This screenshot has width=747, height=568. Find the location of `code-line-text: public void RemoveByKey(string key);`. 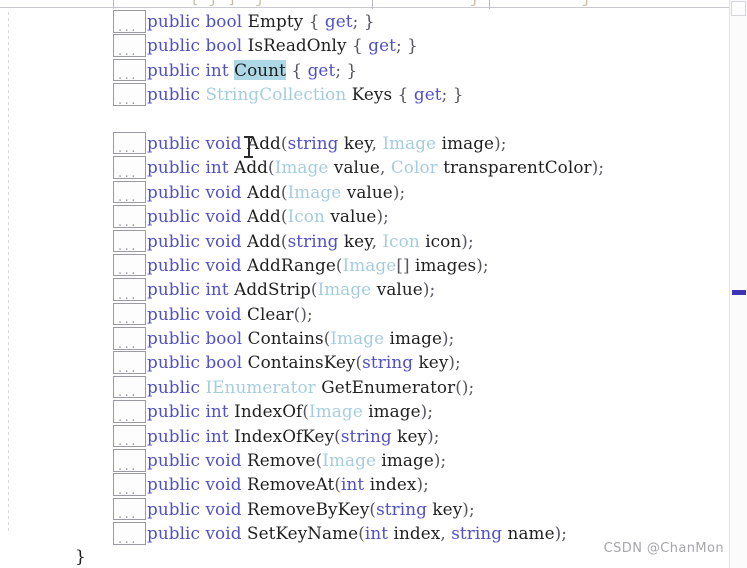

code-line-text: public void RemoveByKey(string key); is located at coordinates (311, 509).